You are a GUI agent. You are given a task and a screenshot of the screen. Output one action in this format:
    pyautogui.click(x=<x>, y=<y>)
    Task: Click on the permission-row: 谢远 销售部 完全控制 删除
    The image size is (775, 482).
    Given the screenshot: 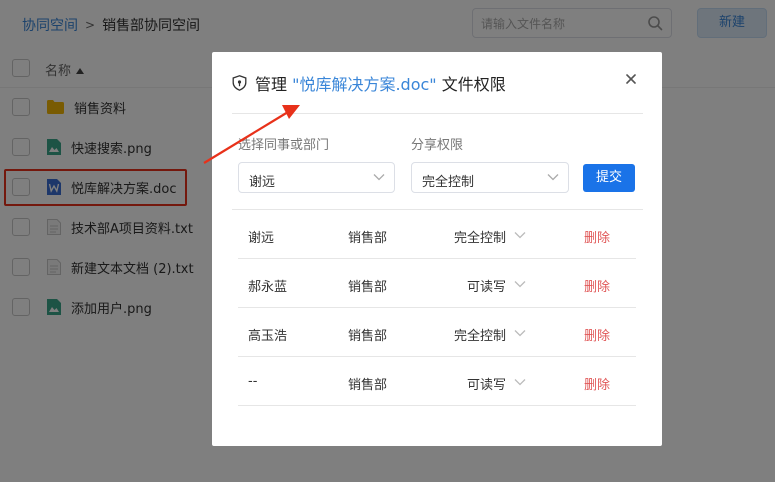 What is the action you would take?
    pyautogui.click(x=437, y=234)
    